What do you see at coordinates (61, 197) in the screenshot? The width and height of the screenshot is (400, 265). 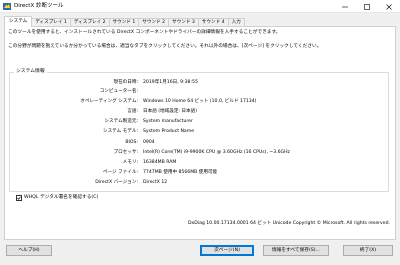 I see `whql-checkbox-label: WHQL デジタル署名を確認する(C)` at bounding box center [61, 197].